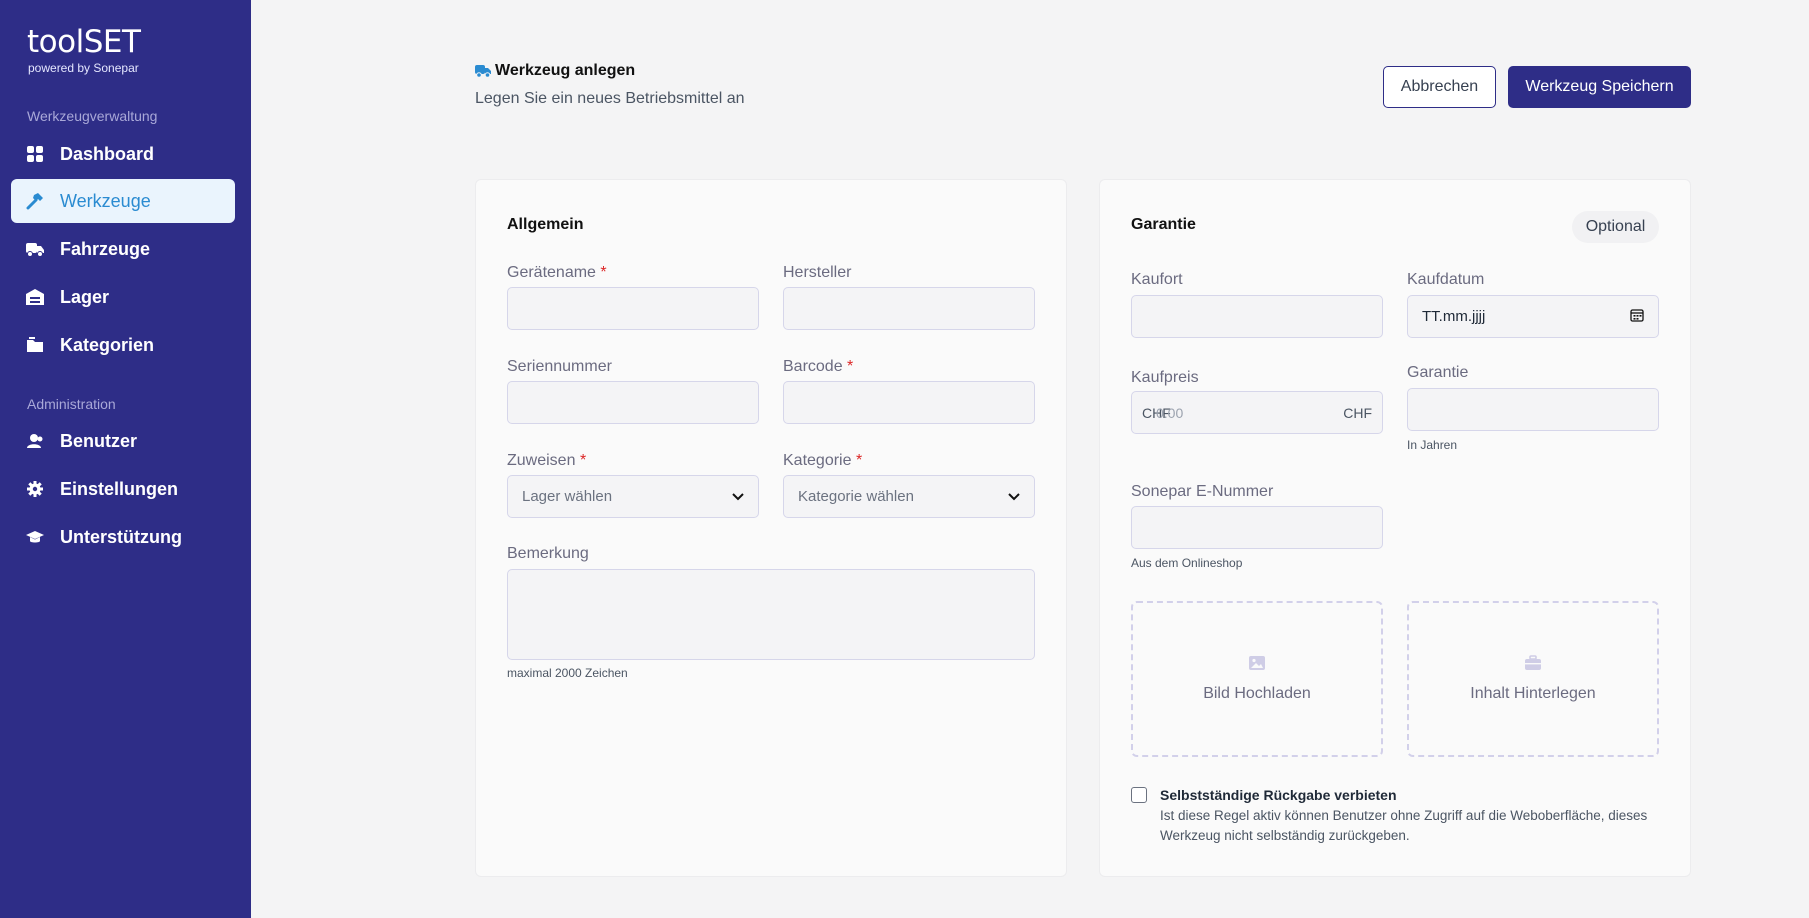  What do you see at coordinates (84, 42) in the screenshot?
I see `logo-text: toolSET` at bounding box center [84, 42].